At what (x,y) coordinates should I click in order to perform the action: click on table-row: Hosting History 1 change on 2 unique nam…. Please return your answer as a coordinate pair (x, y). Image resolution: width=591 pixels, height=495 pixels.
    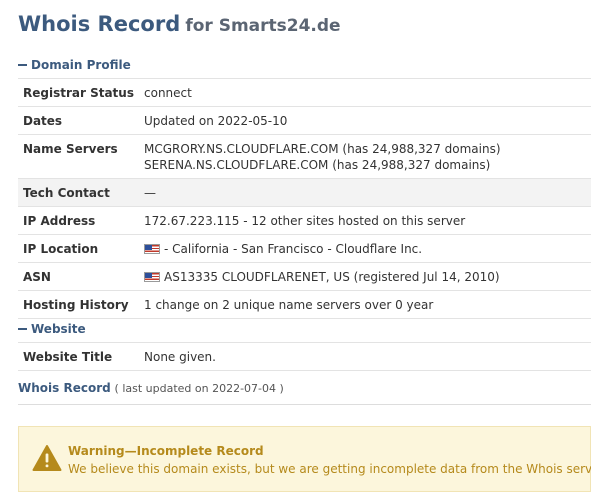
    Looking at the image, I should click on (304, 304).